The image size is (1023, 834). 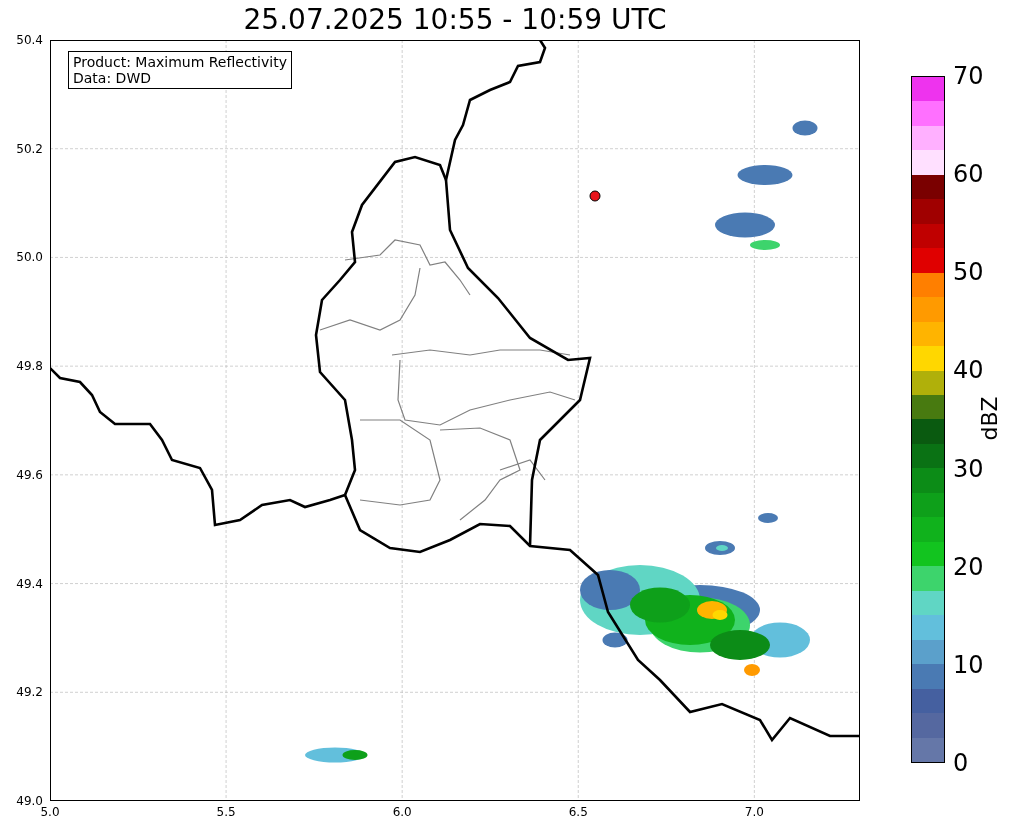 What do you see at coordinates (29, 366) in the screenshot?
I see `y-tick-label: 49.8` at bounding box center [29, 366].